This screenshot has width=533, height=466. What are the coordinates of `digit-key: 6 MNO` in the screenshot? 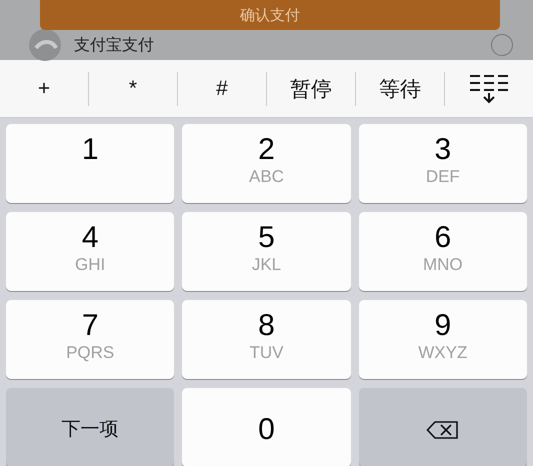 It's located at (442, 251).